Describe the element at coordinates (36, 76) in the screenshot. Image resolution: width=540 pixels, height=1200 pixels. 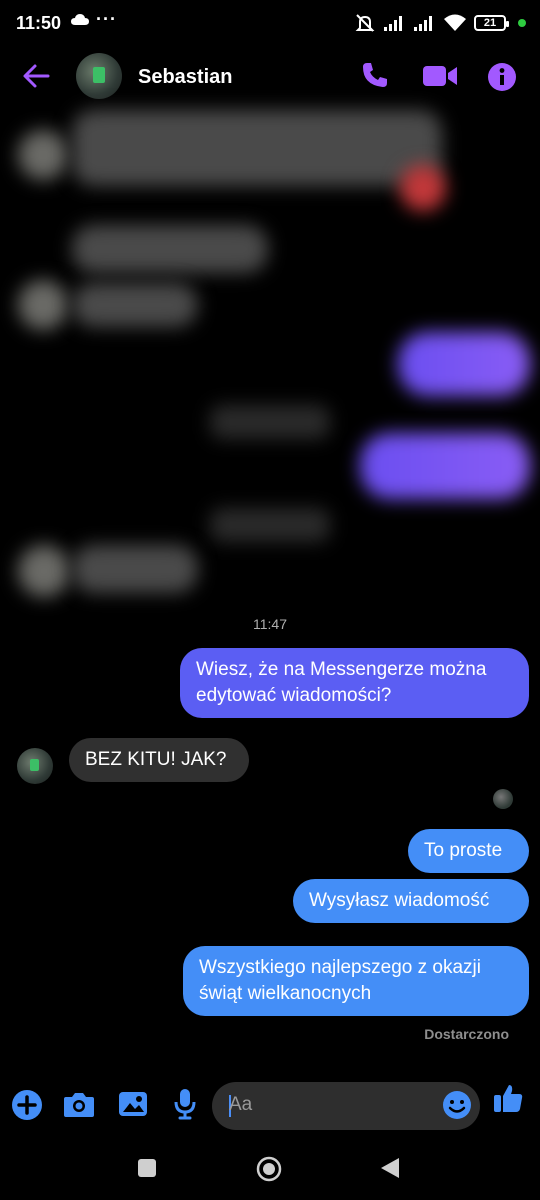
I see `back-arrow-icon` at that location.